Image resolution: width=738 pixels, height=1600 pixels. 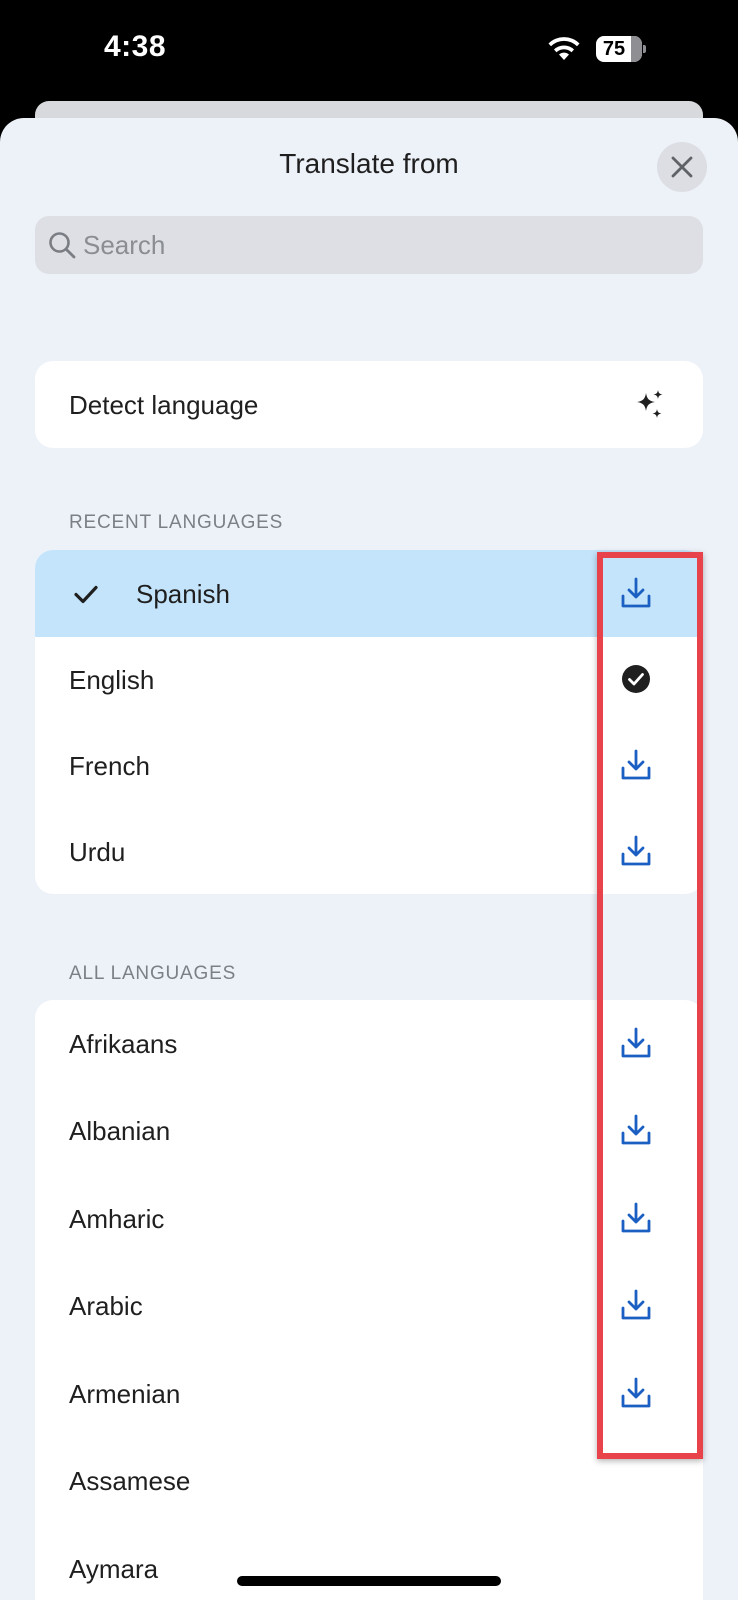 What do you see at coordinates (120, 1131) in the screenshot?
I see `language-label: Albanian` at bounding box center [120, 1131].